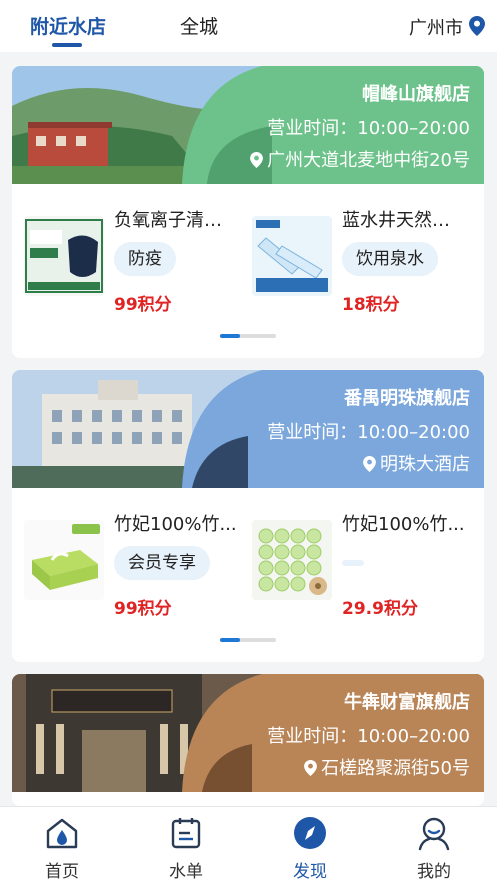 Image resolution: width=497 pixels, height=883 pixels. I want to click on location-pin-icon, so click(477, 26).